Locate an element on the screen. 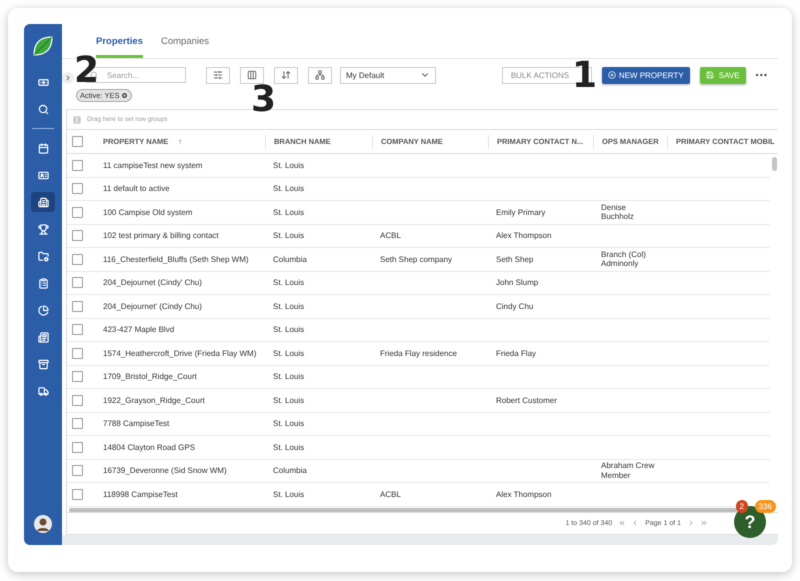 Image resolution: width=800 pixels, height=581 pixels. table-cell-text: John Slump is located at coordinates (517, 283).